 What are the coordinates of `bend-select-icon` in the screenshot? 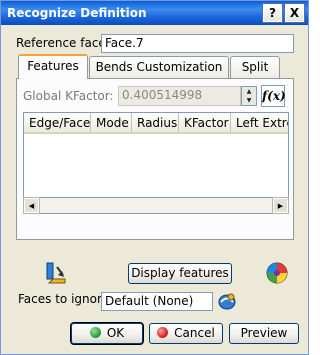 It's located at (56, 273).